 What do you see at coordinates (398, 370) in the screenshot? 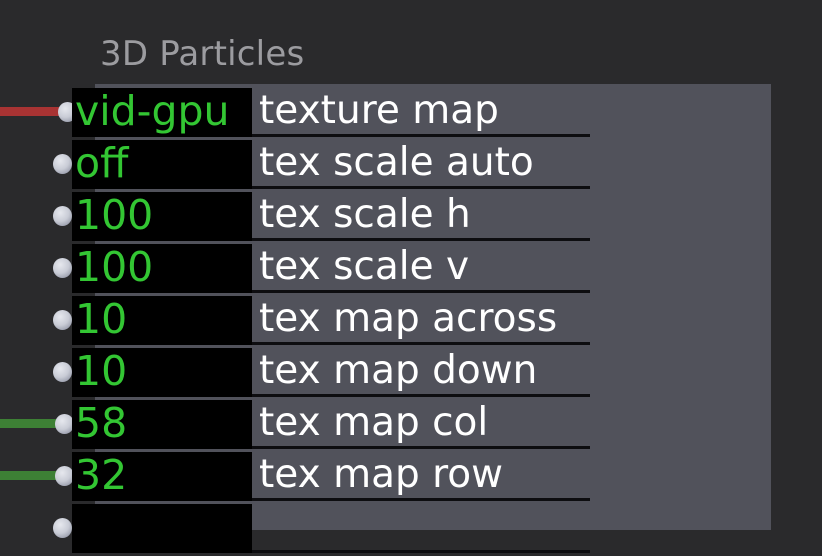
I see `parameter-label-text: tex map down` at bounding box center [398, 370].